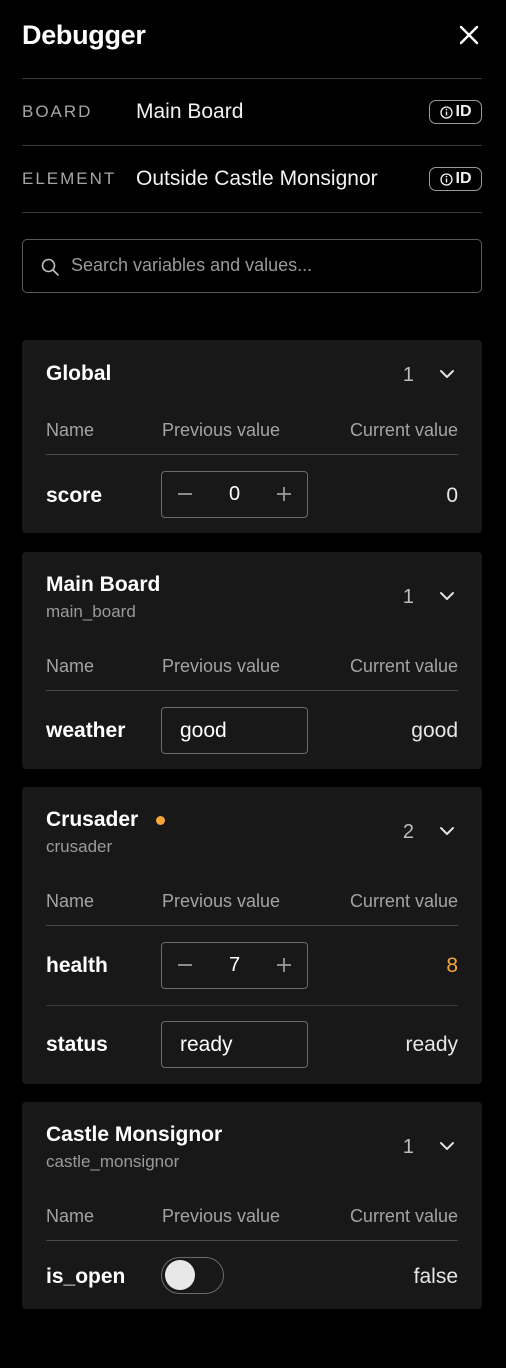  Describe the element at coordinates (180, 1275) in the screenshot. I see `toggle-knob` at that location.